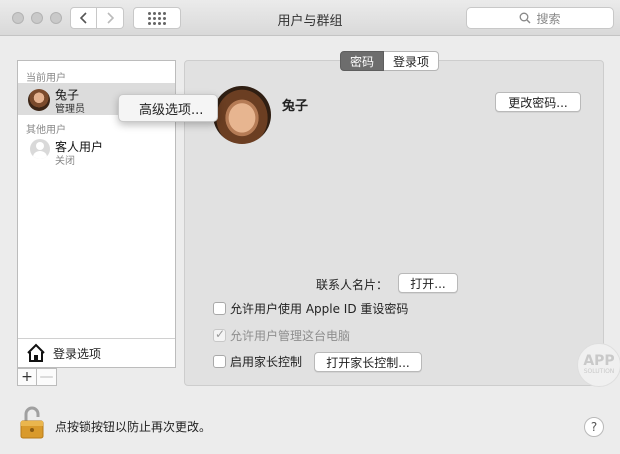 The width and height of the screenshot is (620, 454). I want to click on user-row-guest: 客人用户 关闭, so click(96, 151).